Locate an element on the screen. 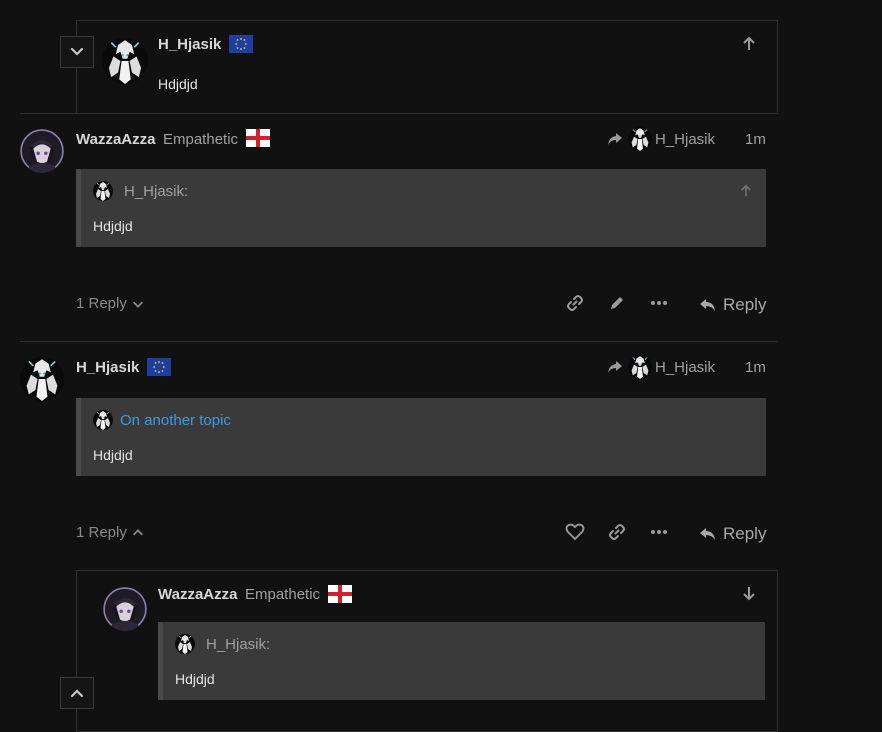 The image size is (882, 732). collapse-button is located at coordinates (77, 52).